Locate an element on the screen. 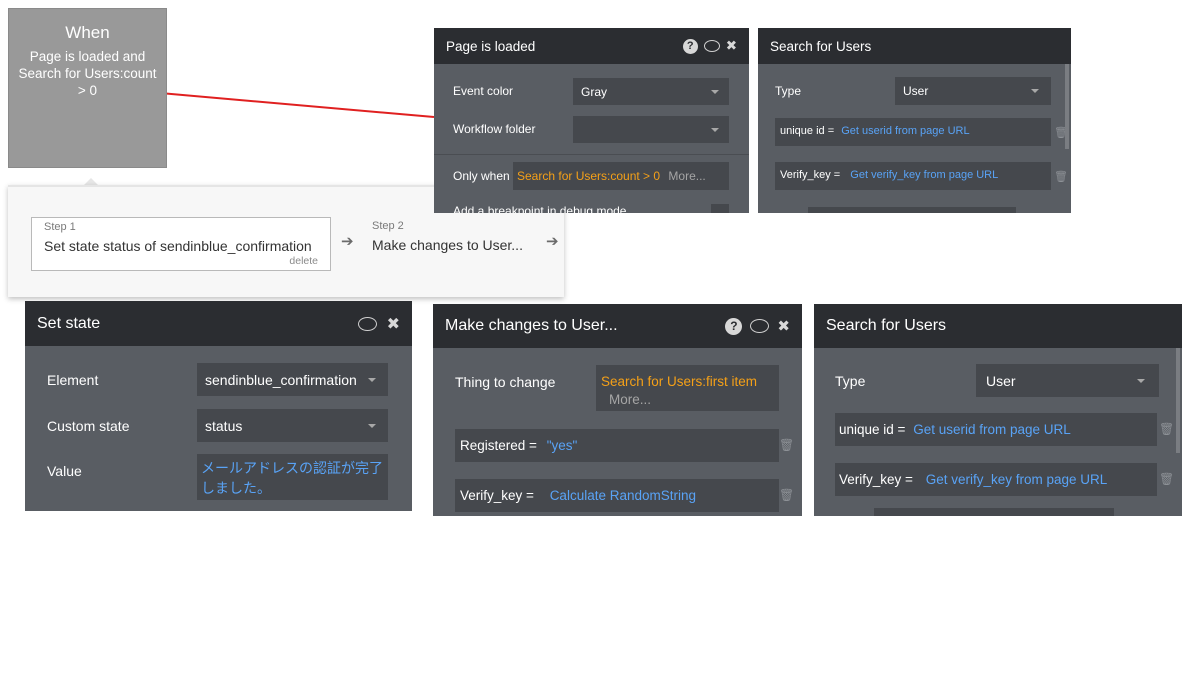 The height and width of the screenshot is (675, 1200). value-text-line-2: しました。 is located at coordinates (236, 488).